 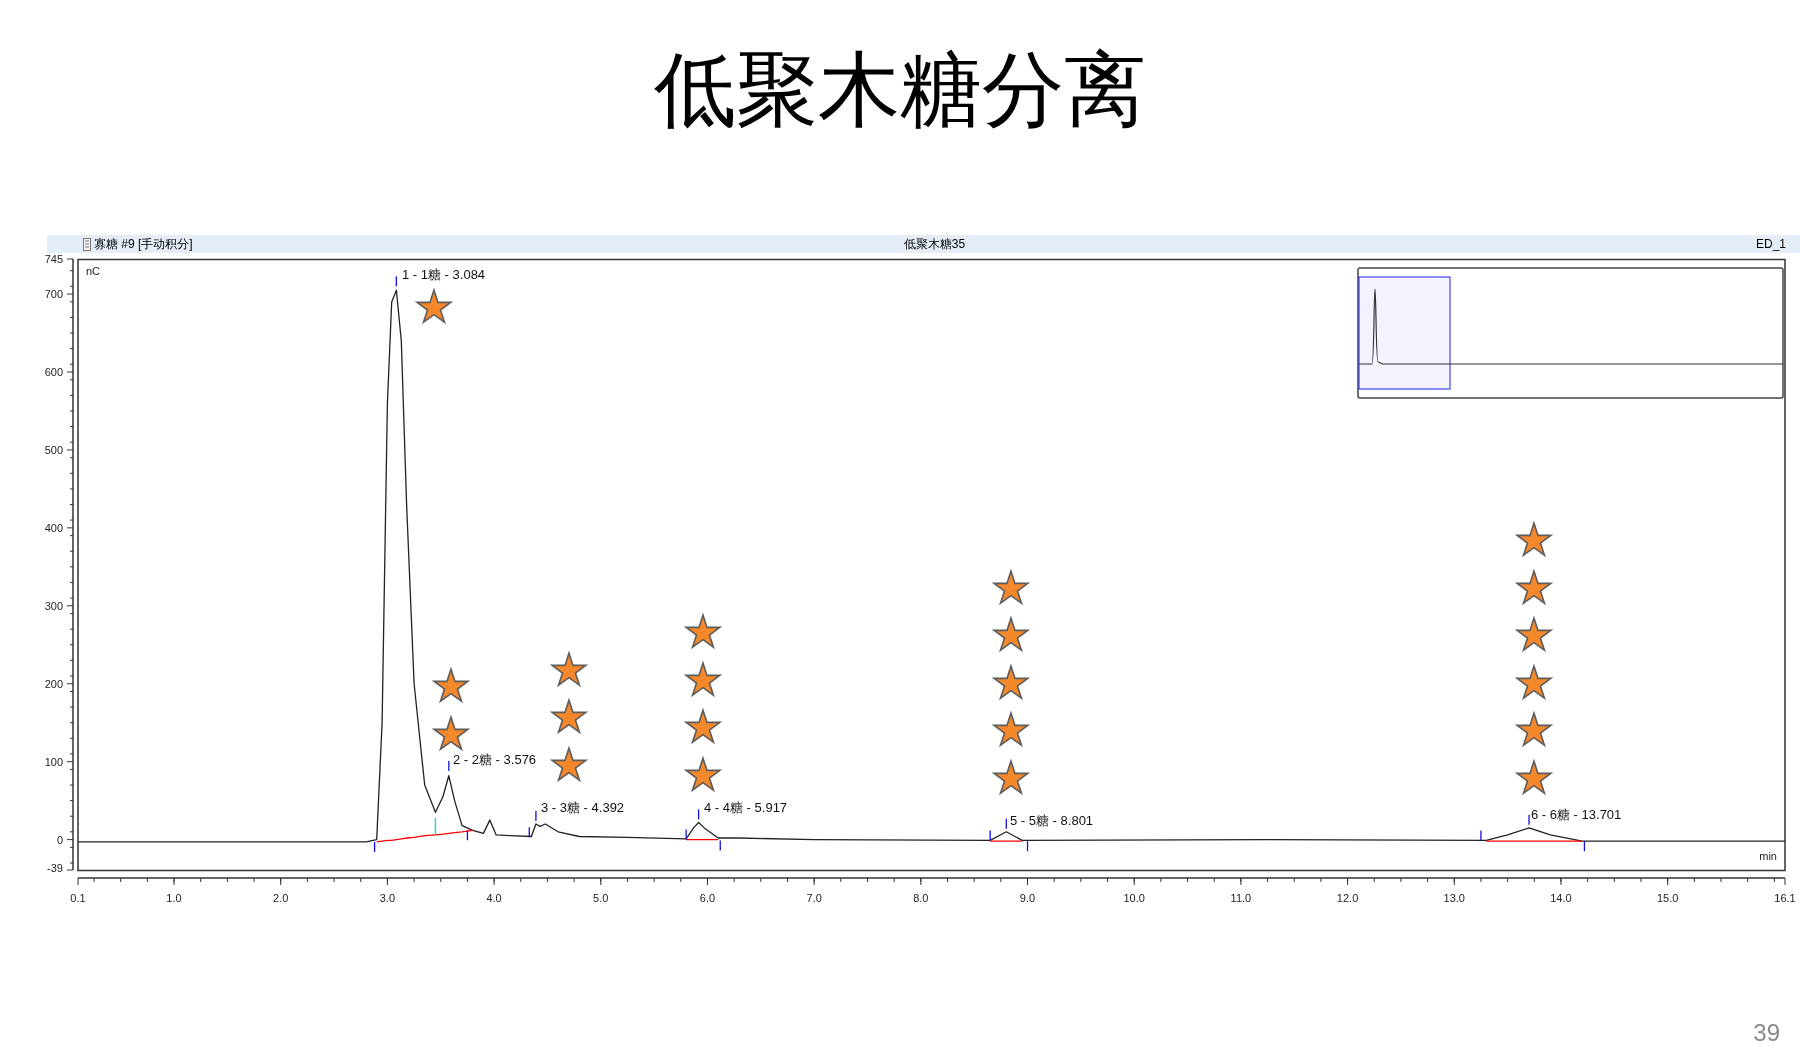 I want to click on sample-name: 寡糖 #9 [手动积分], so click(x=143, y=244).